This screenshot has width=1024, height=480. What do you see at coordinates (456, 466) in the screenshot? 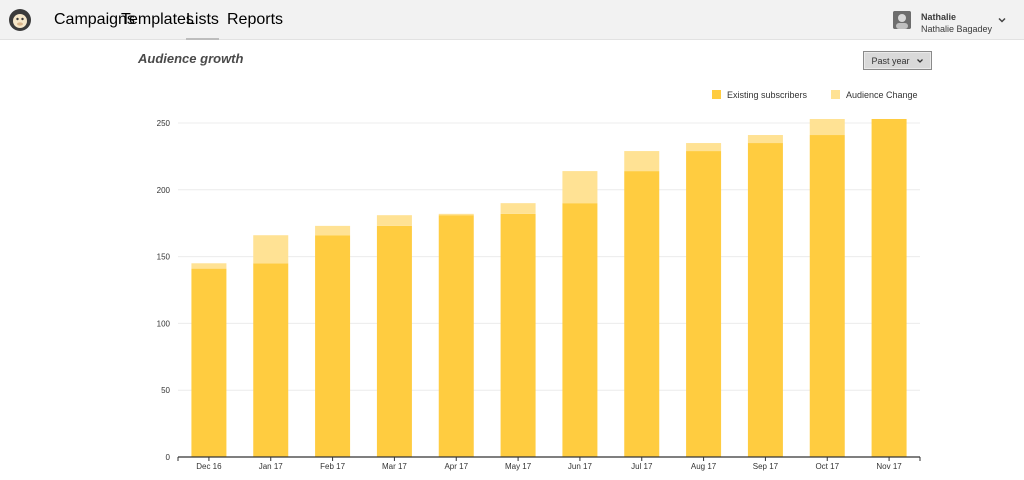
I see `x-tick-label: Apr 17` at bounding box center [456, 466].